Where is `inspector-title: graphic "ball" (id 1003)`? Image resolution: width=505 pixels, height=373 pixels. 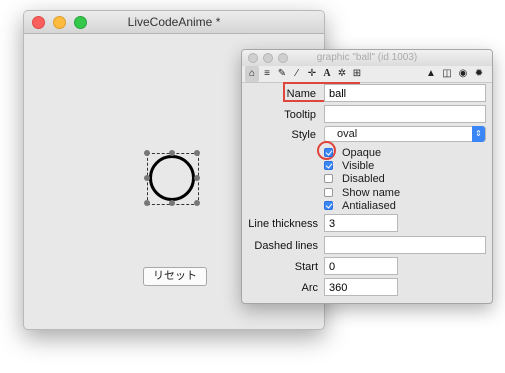 inspector-title: graphic "ball" (id 1003) is located at coordinates (367, 57).